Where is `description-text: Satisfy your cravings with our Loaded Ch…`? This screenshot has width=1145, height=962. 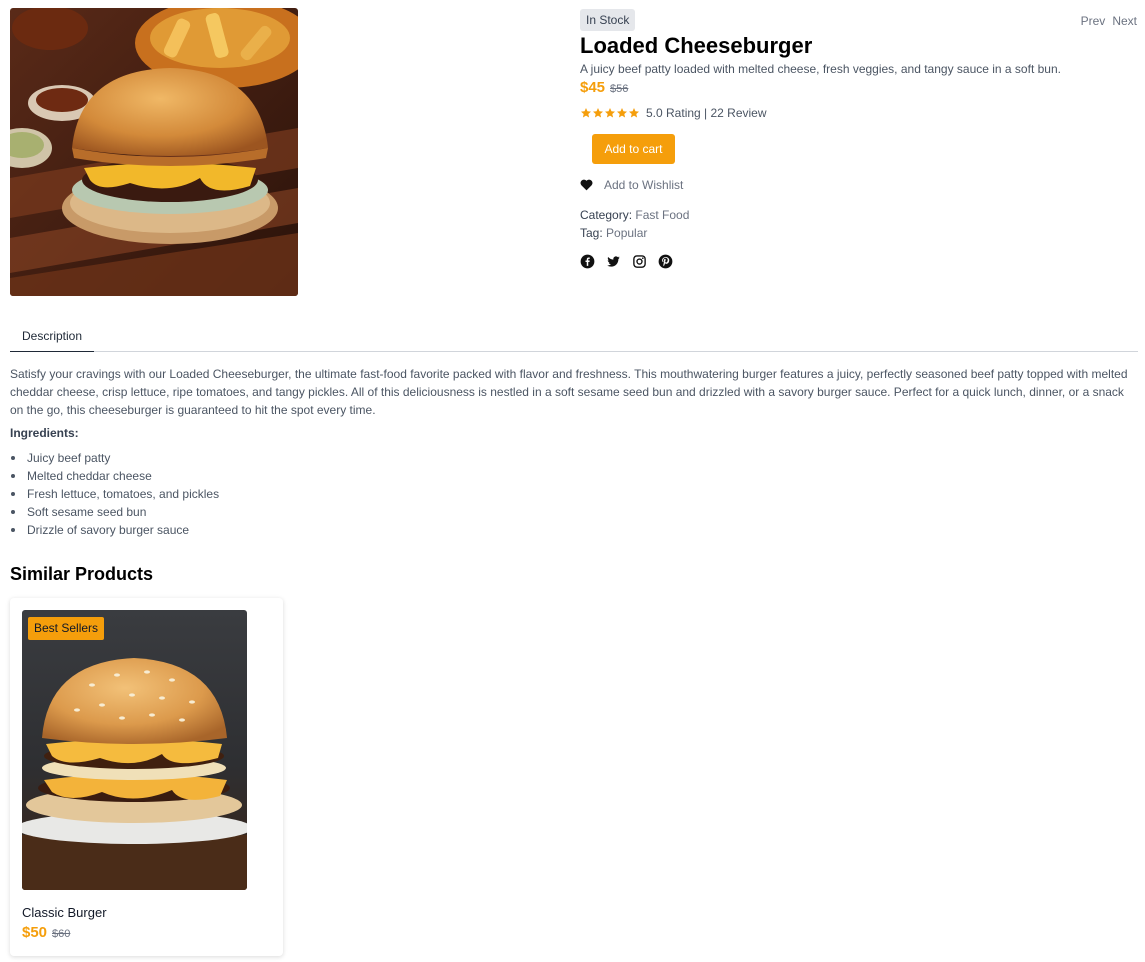
description-text: Satisfy your cravings with our Loaded Ch… is located at coordinates (569, 392).